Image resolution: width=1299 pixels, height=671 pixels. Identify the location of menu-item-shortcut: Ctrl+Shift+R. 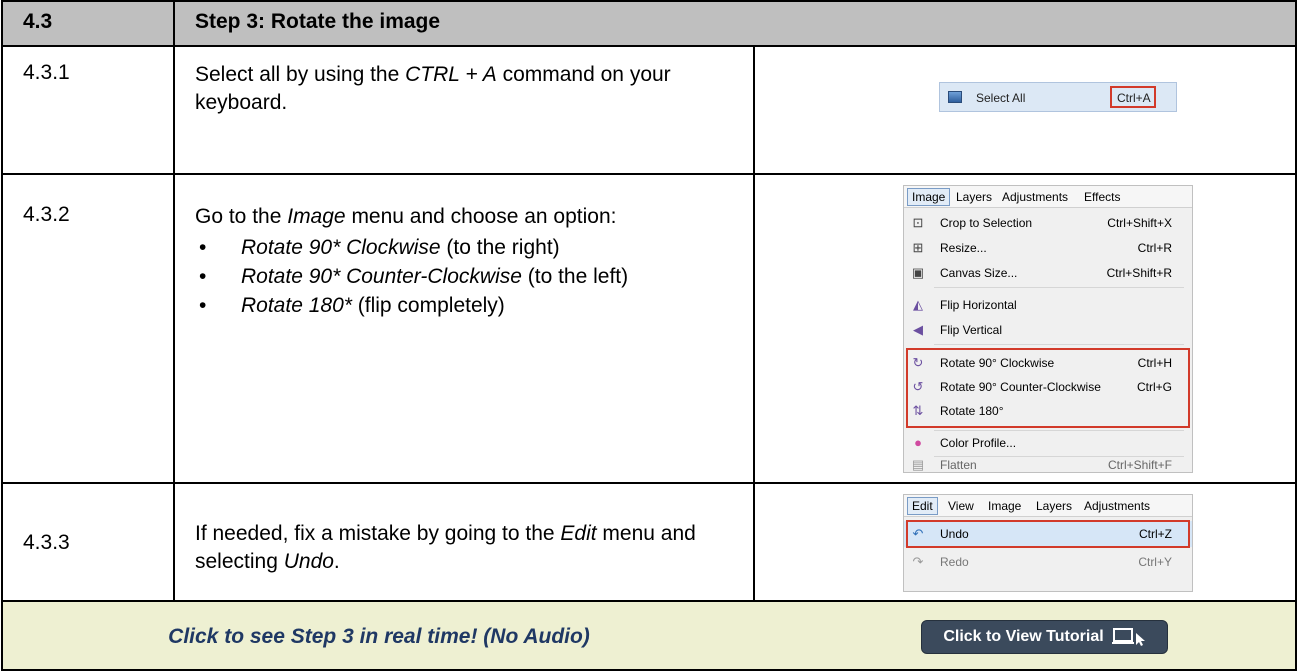
(1139, 273).